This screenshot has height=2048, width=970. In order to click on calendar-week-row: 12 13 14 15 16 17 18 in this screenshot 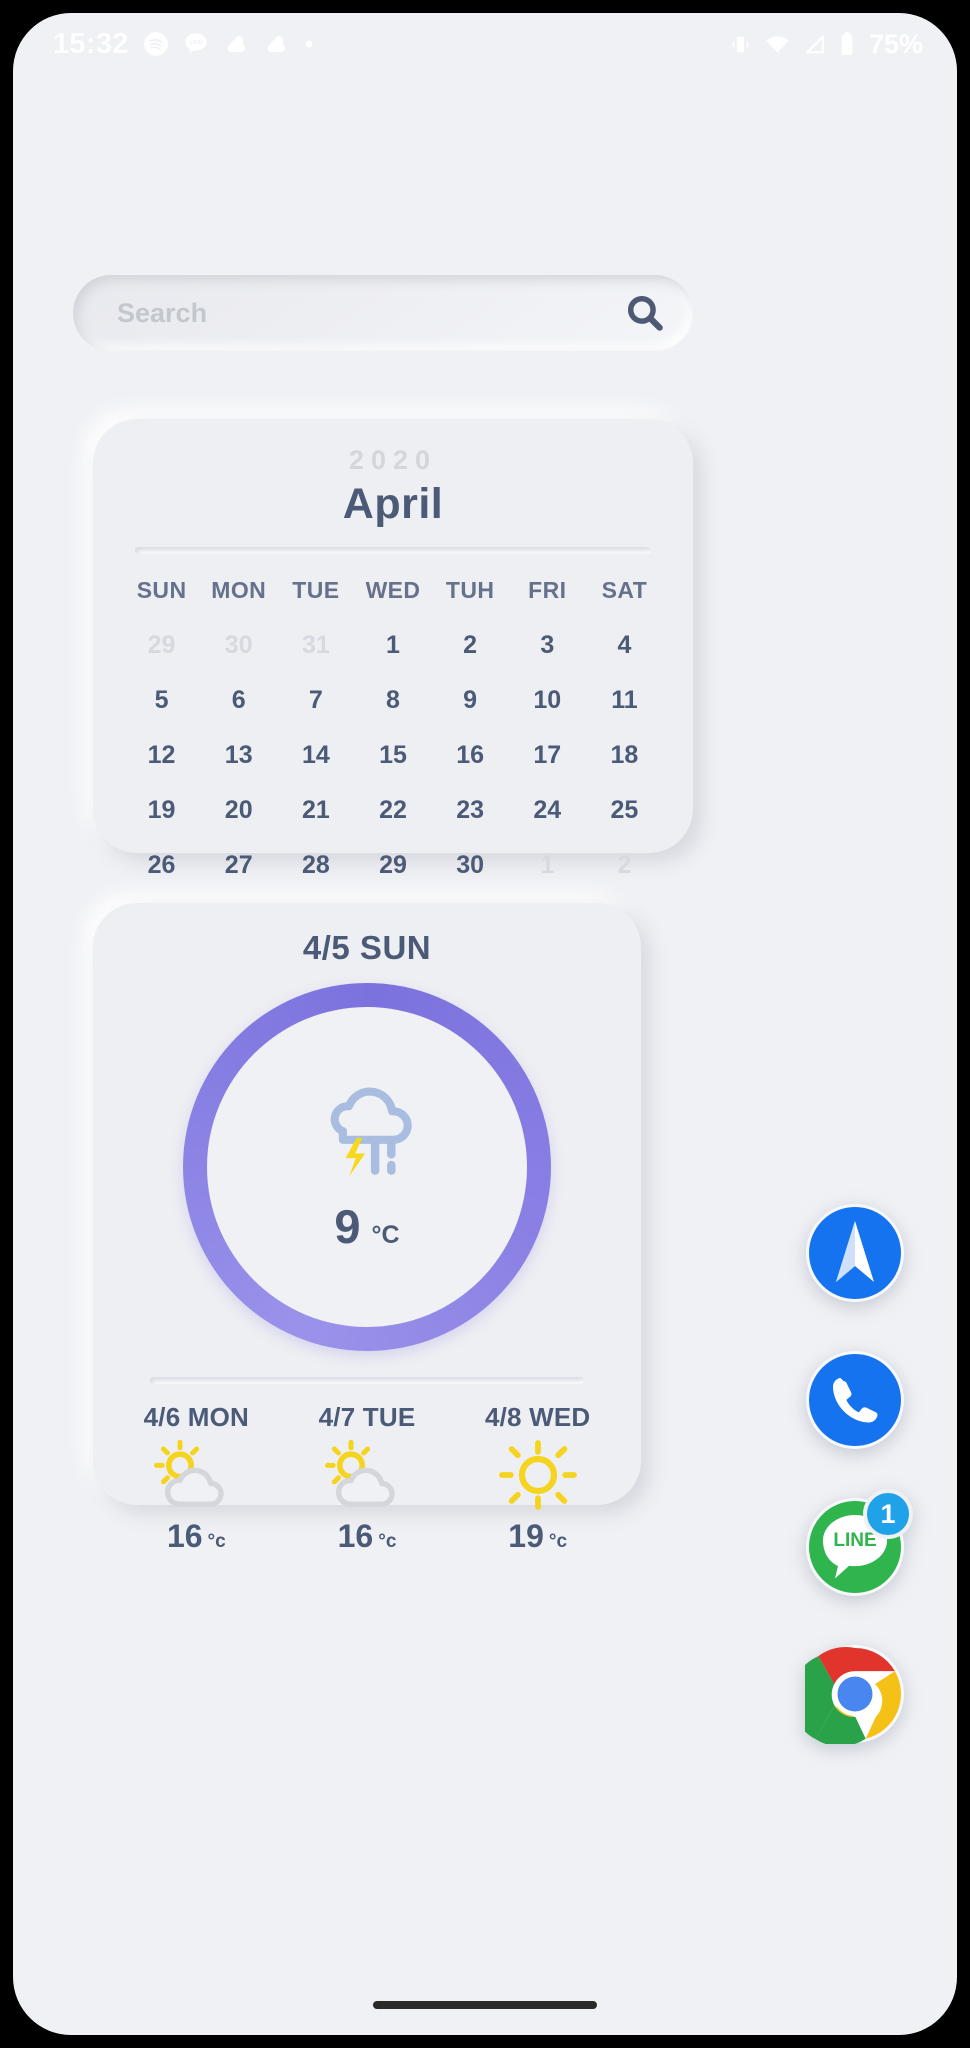, I will do `click(393, 755)`.